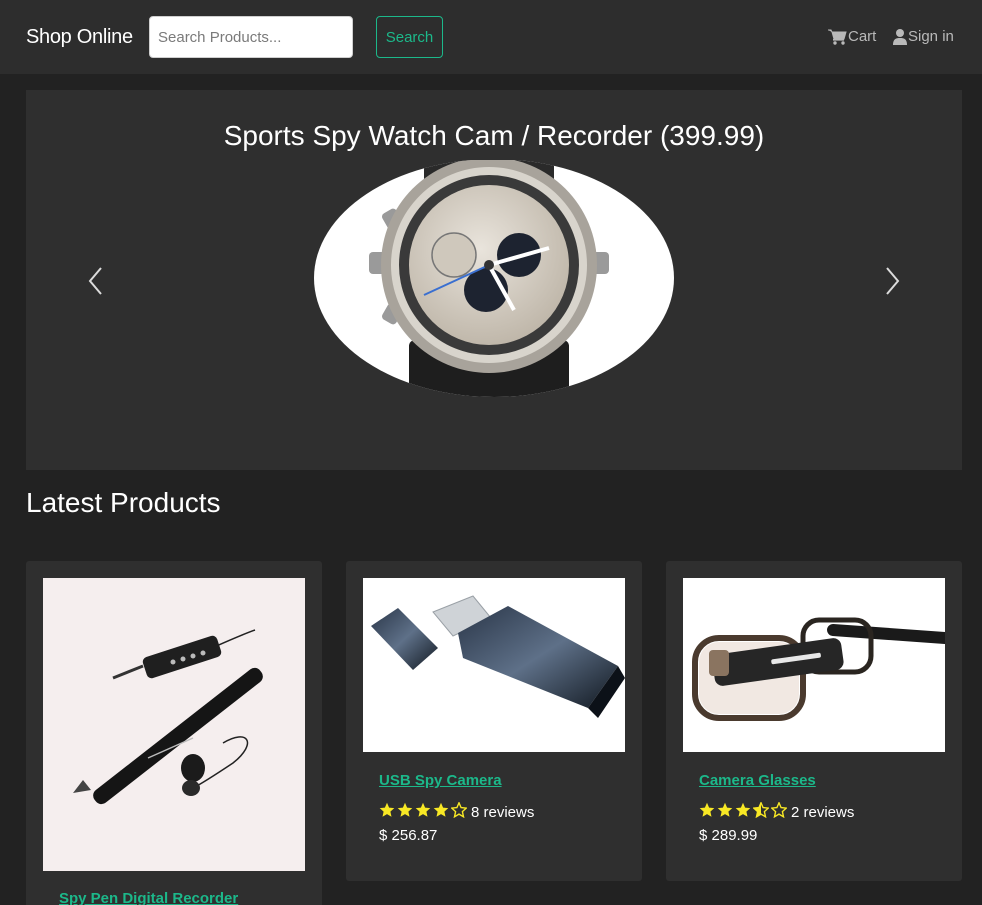  What do you see at coordinates (757, 780) in the screenshot?
I see `product-title: Camera Glasses` at bounding box center [757, 780].